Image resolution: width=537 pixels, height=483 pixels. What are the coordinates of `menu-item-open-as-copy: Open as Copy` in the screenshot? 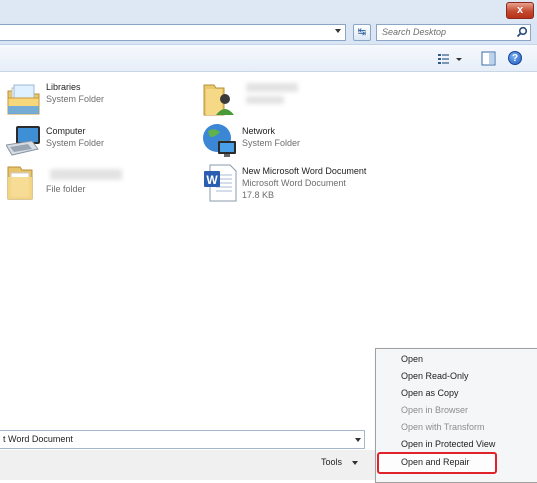 It's located at (430, 393).